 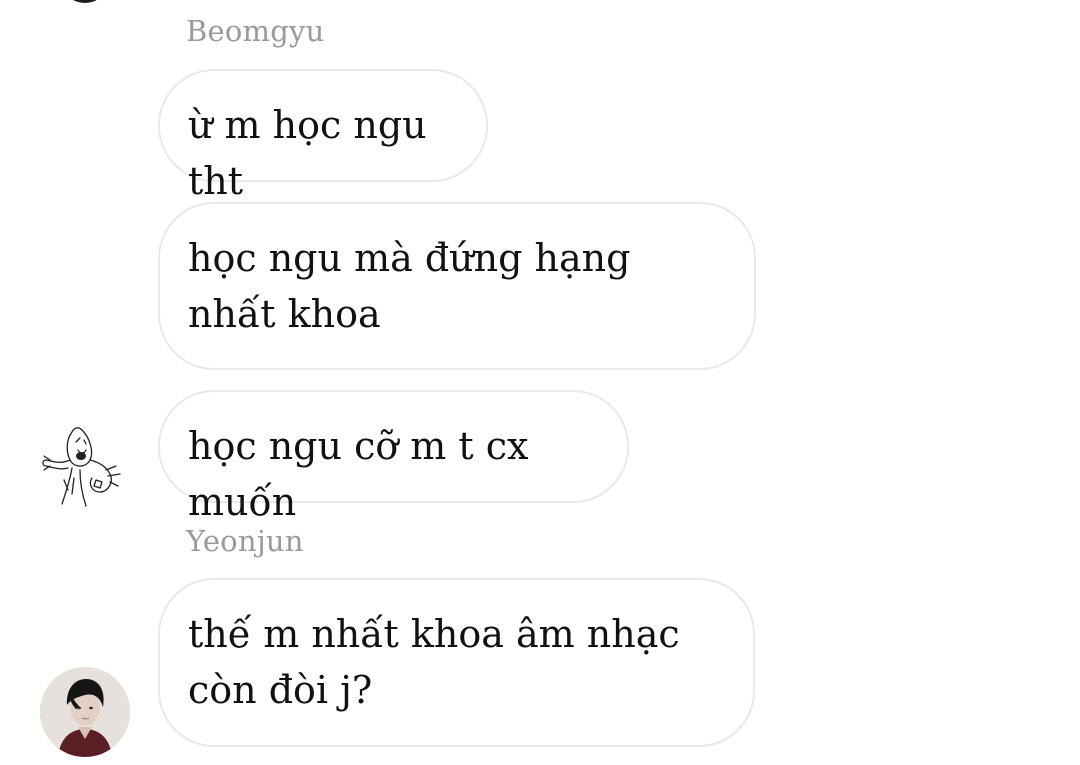 I want to click on sketch-figure-avatar, so click(x=81, y=465).